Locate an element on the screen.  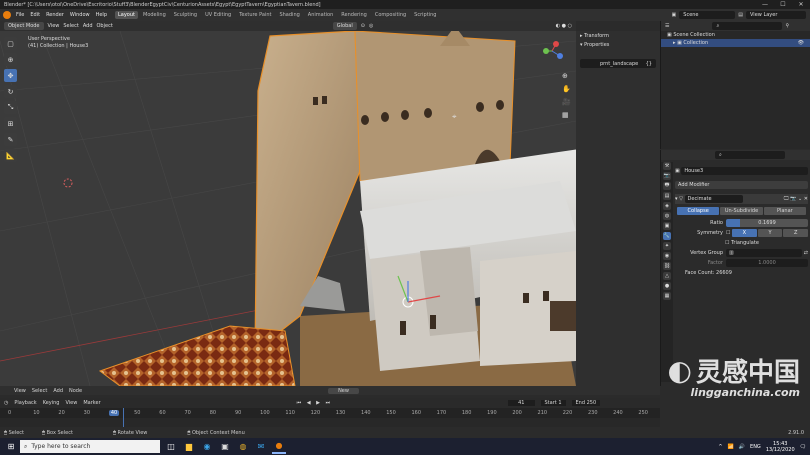
particles-tab-icon: ✦ is located at coordinates (667, 246).